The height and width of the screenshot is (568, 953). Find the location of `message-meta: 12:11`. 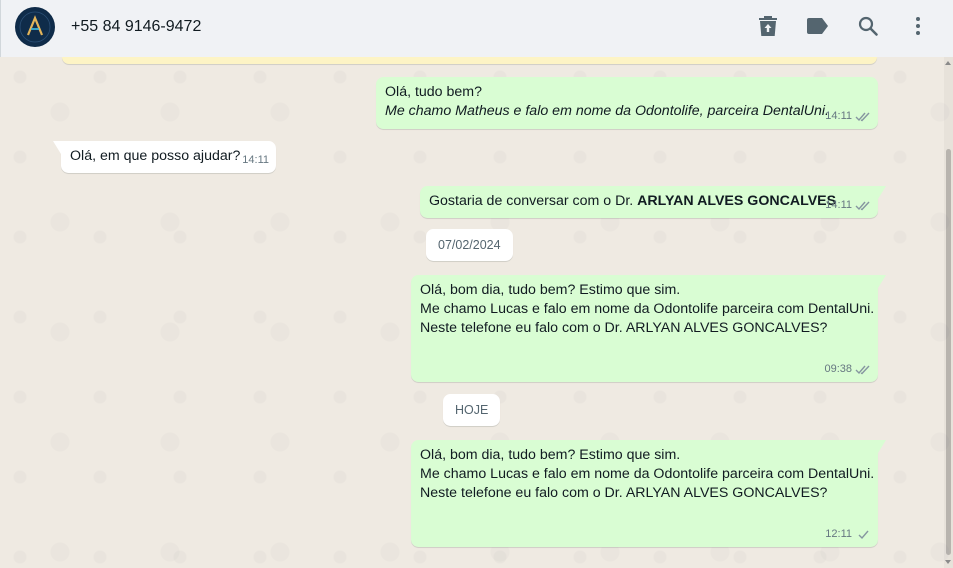

message-meta: 12:11 is located at coordinates (848, 534).